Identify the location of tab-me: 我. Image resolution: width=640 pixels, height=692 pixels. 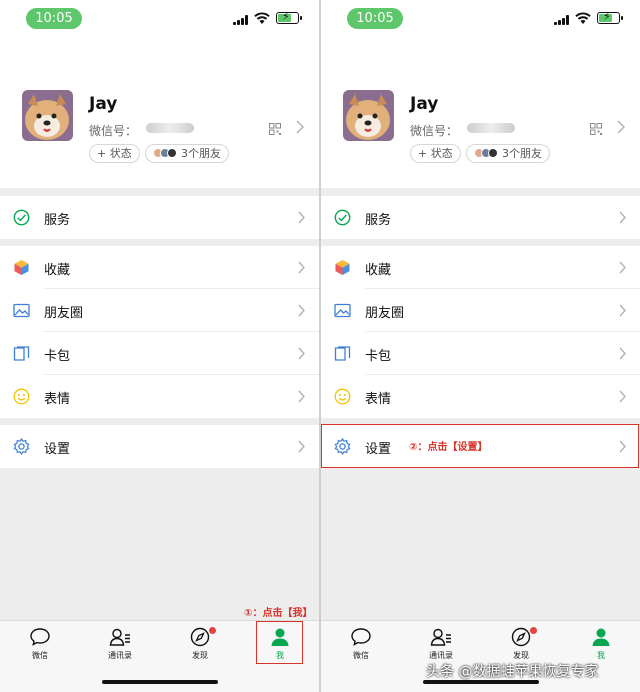
(601, 644).